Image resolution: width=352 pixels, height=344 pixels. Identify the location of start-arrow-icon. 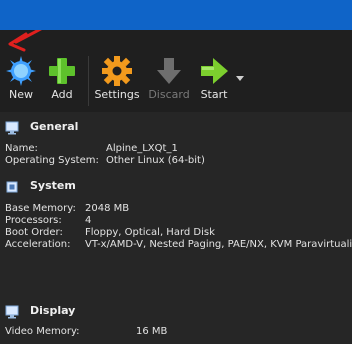
(214, 71).